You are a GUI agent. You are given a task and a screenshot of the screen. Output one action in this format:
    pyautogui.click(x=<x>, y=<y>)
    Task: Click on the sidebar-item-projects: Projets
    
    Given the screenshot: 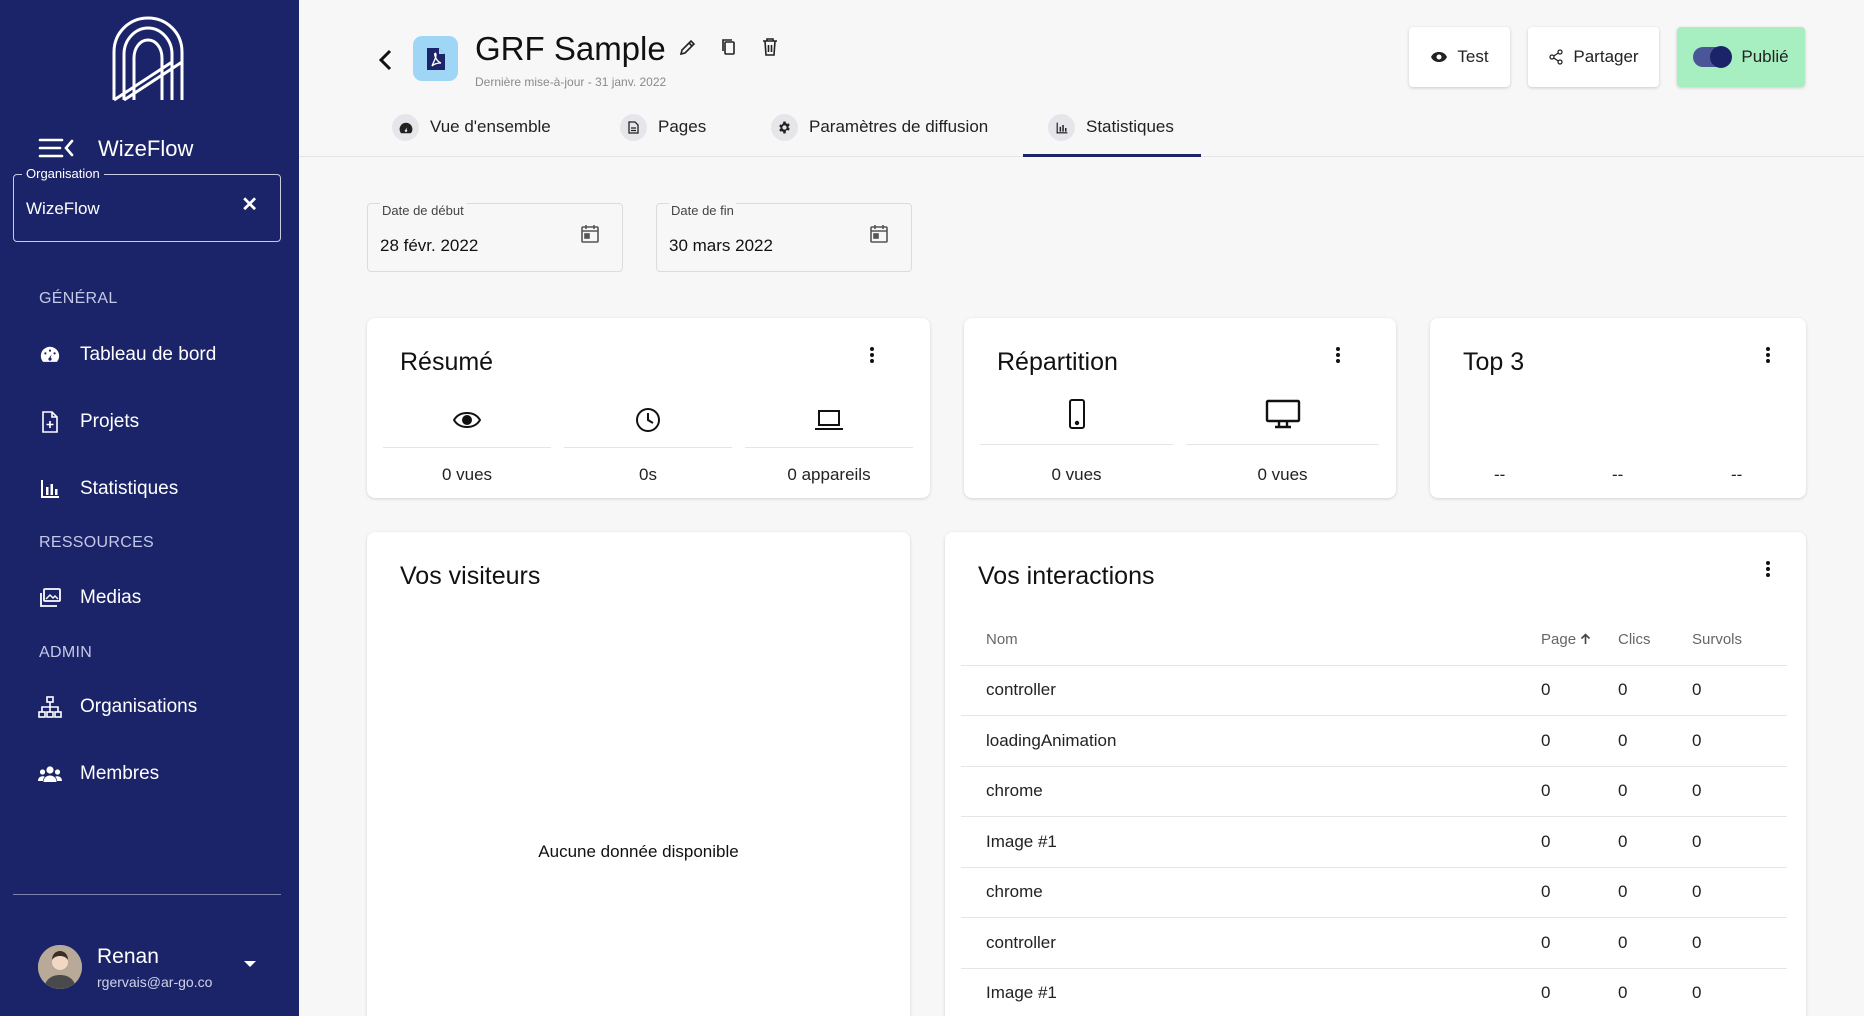 What is the action you would take?
    pyautogui.click(x=88, y=422)
    